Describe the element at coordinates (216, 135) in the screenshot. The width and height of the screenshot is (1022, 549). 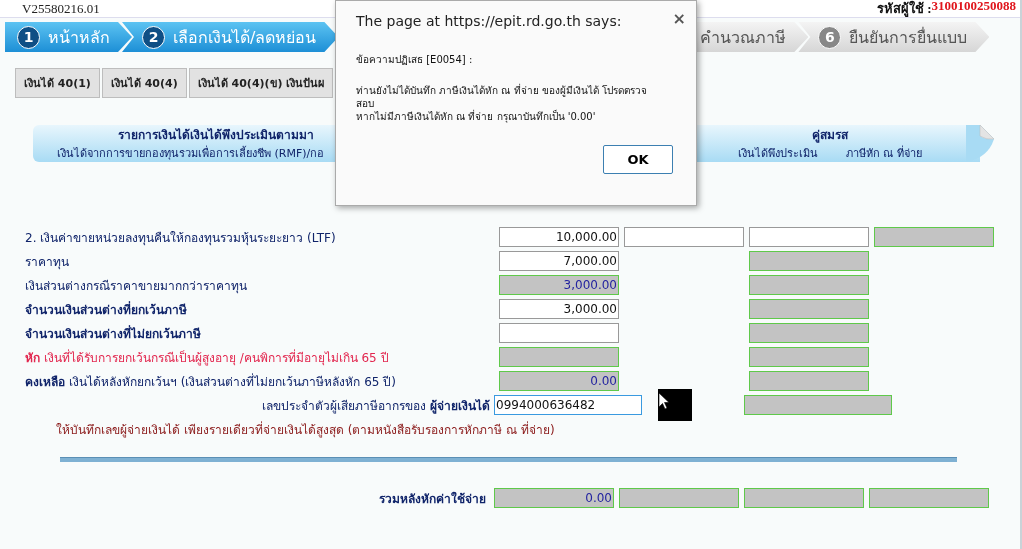
I see `banner-title: รายการเงินได้เงินได้พึงประเมินตามมา` at that location.